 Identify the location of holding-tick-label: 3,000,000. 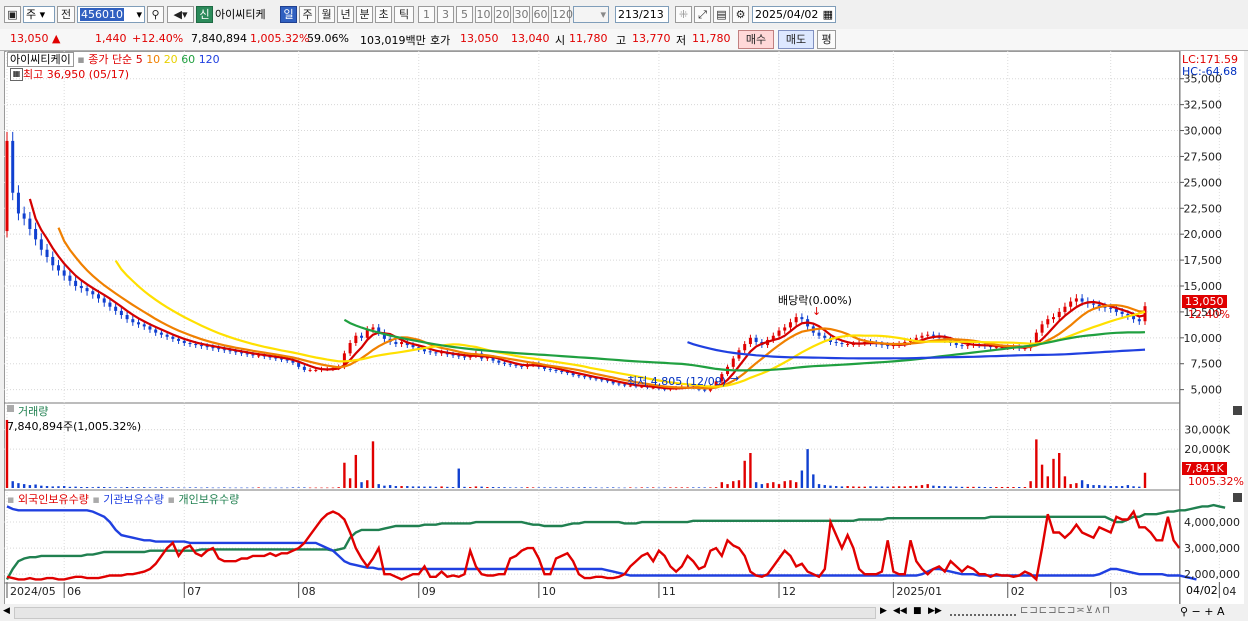
(1212, 548).